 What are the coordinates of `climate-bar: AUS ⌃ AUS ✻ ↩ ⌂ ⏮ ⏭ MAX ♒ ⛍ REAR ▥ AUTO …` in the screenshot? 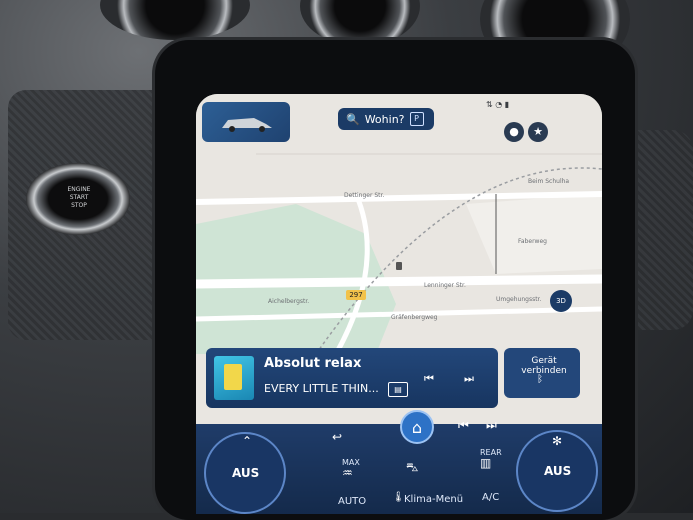 It's located at (399, 462).